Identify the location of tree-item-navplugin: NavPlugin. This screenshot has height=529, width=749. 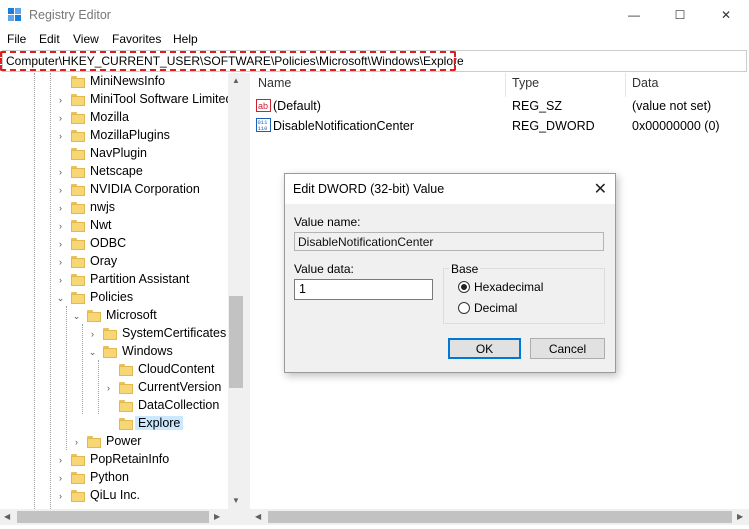
(114, 154).